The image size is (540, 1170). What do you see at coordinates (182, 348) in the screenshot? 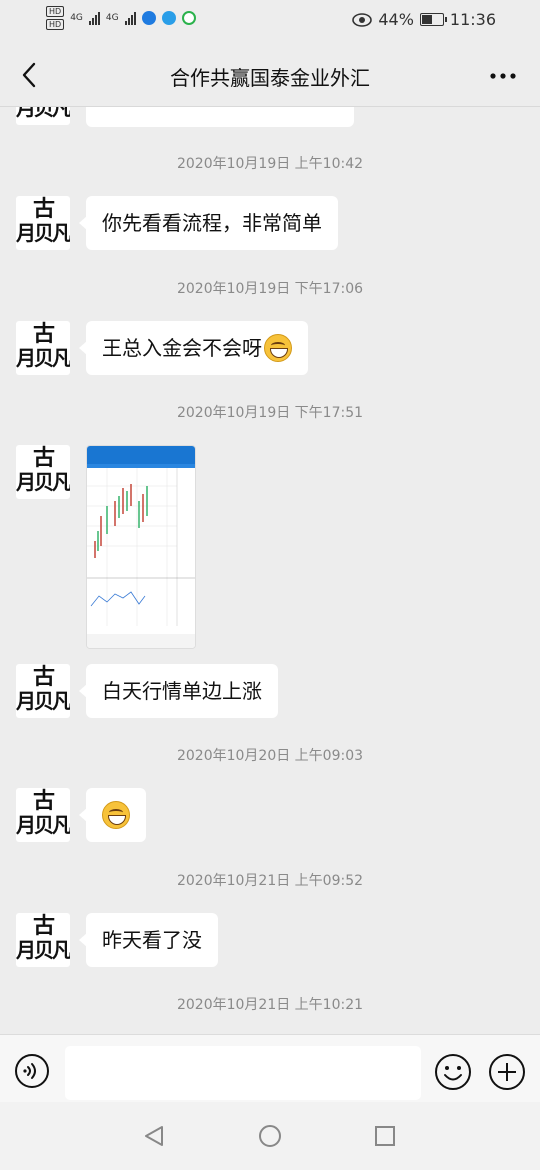
I see `message-text: 王总入金会不会呀` at bounding box center [182, 348].